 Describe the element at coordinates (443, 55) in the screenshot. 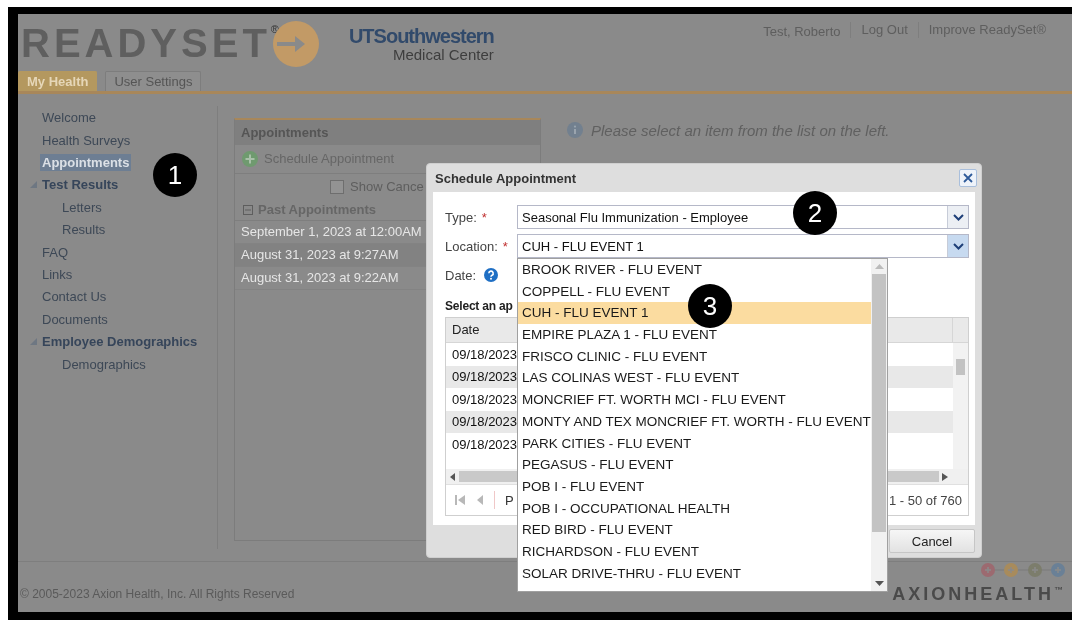

I see `org-subtitle: Medical Center` at that location.